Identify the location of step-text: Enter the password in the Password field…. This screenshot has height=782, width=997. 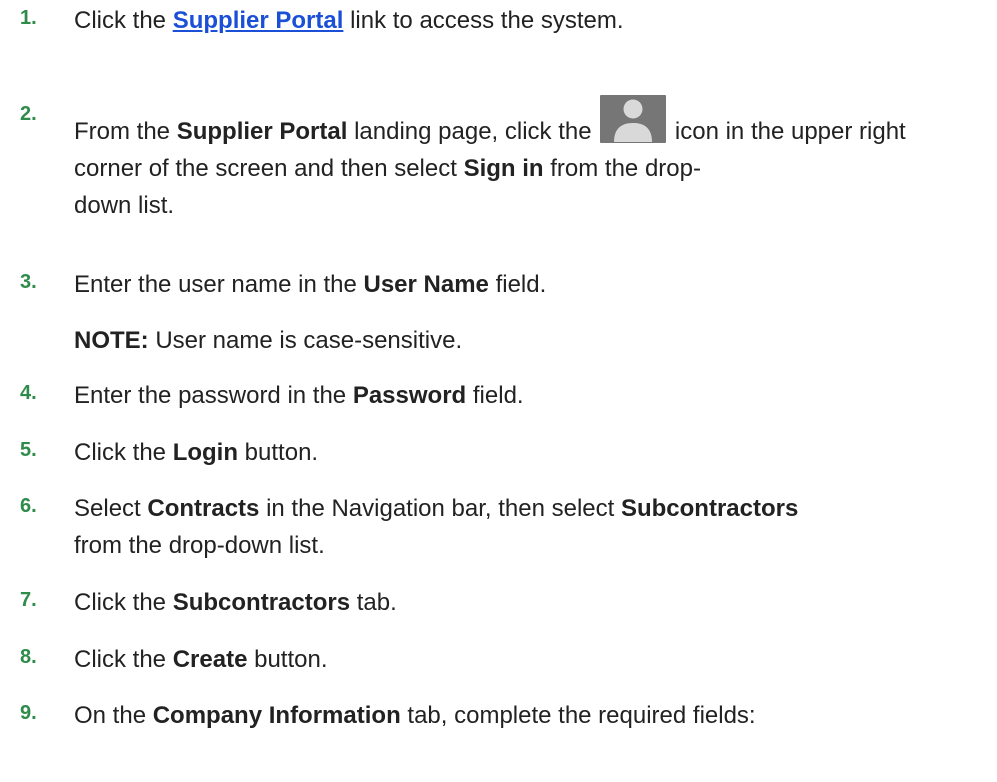
(299, 395).